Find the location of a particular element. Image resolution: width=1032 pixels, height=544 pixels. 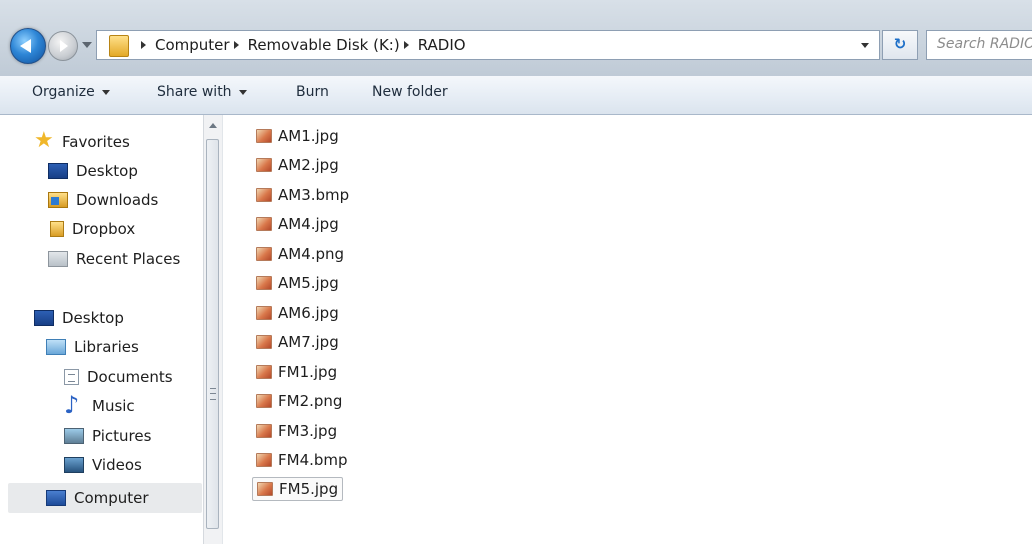

recent-places-icon is located at coordinates (58, 259).